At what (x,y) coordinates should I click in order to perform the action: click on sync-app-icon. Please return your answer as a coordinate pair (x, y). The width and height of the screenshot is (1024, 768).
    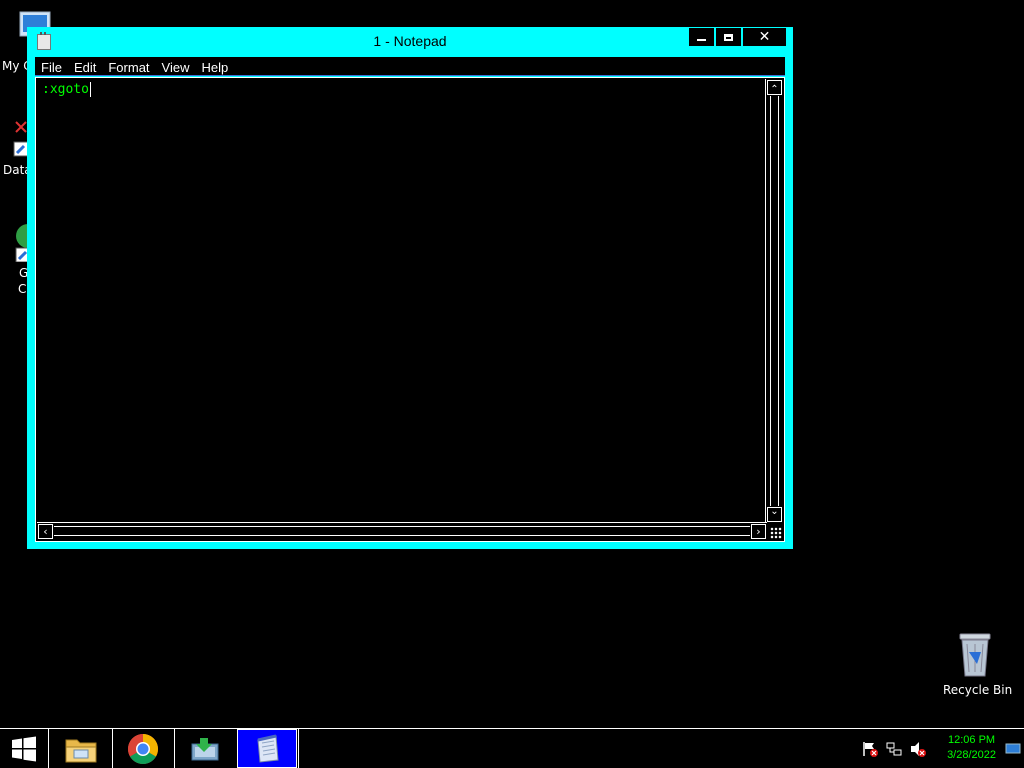
    Looking at the image, I should click on (205, 748).